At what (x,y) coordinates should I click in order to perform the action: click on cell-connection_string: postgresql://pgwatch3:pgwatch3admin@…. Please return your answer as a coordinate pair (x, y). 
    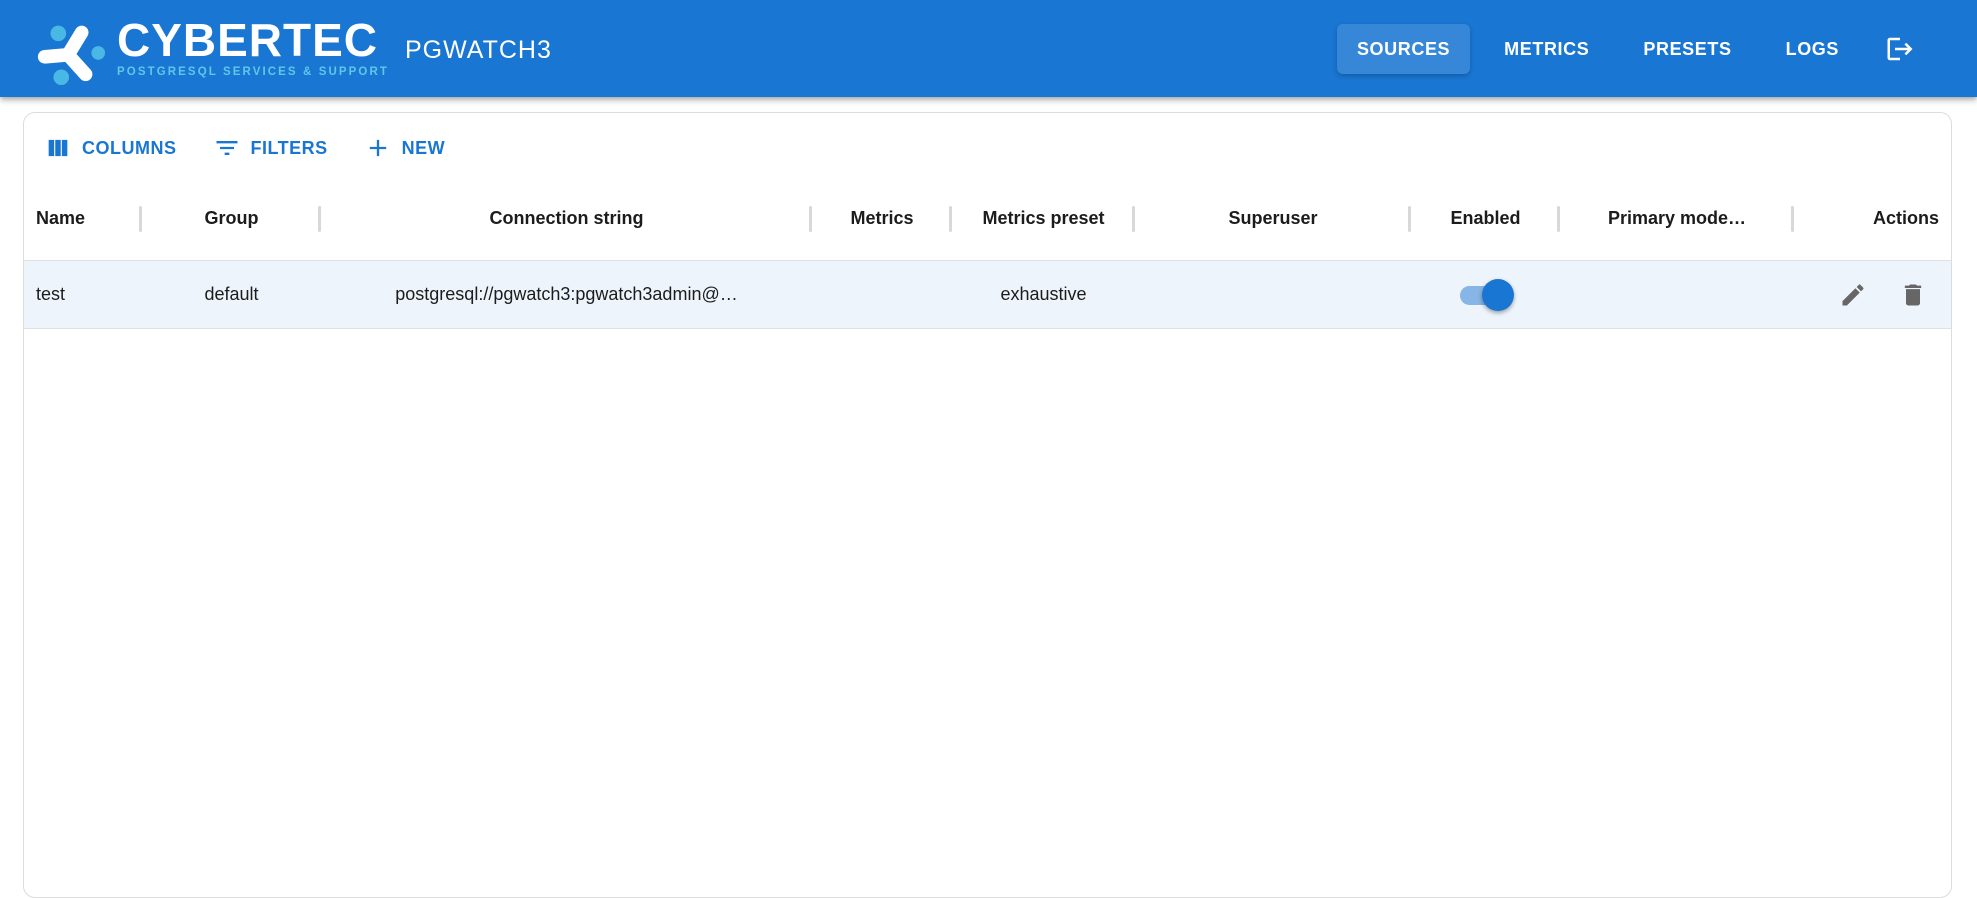
    Looking at the image, I should click on (566, 294).